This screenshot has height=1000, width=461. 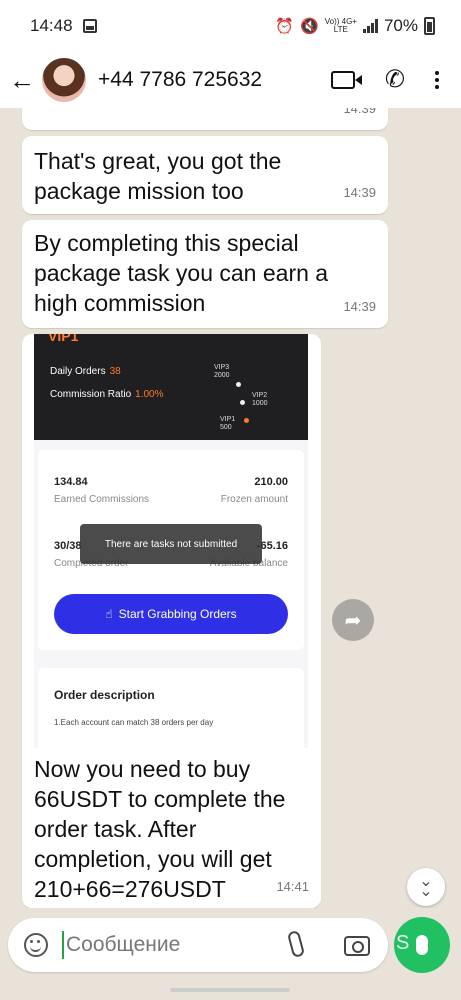 I want to click on daily-orders-row: Daily Orders 38, so click(x=85, y=371).